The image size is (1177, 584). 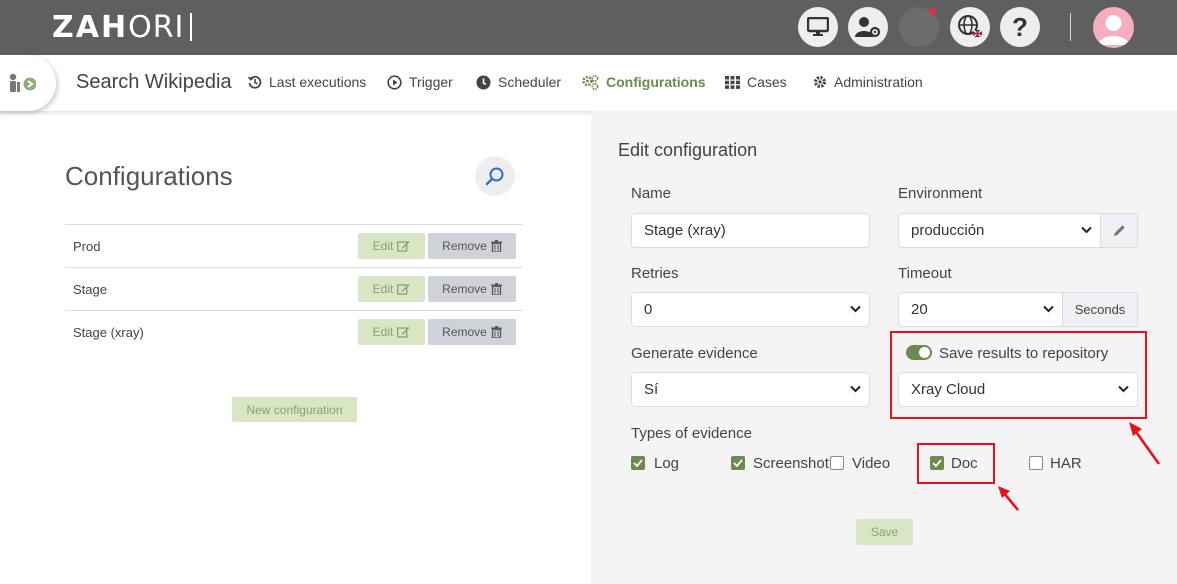 I want to click on har-checkbox, so click(x=1036, y=463).